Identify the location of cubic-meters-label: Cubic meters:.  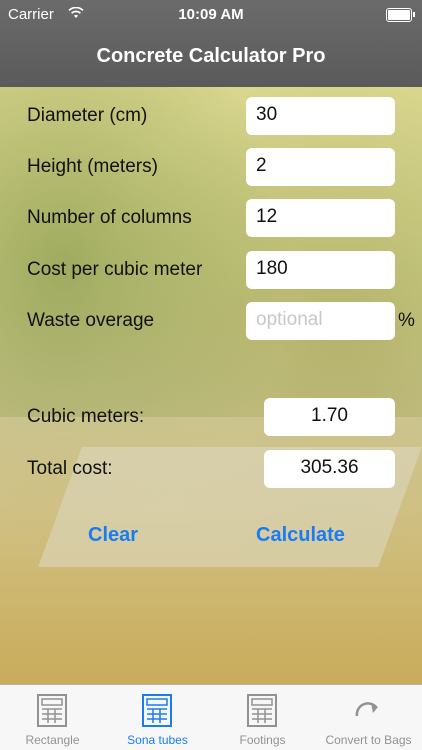
(86, 416).